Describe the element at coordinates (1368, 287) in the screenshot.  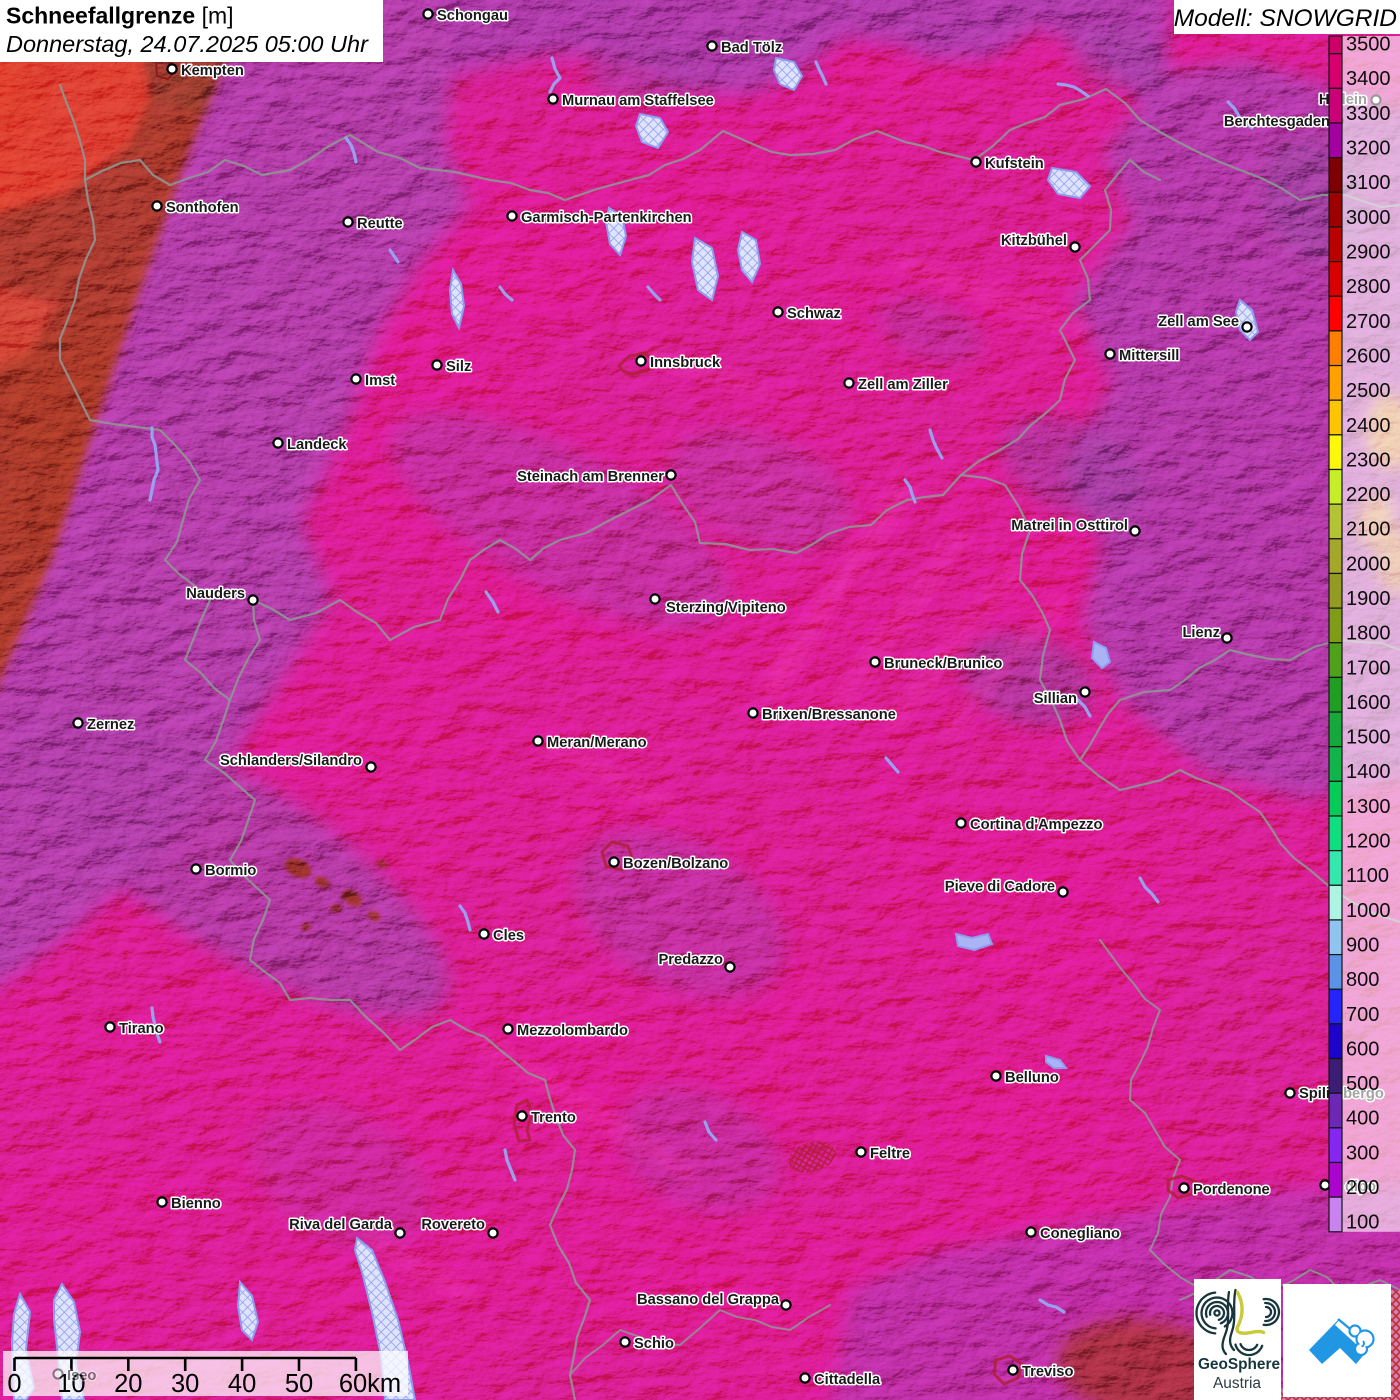
I see `svg-text: 2800` at that location.